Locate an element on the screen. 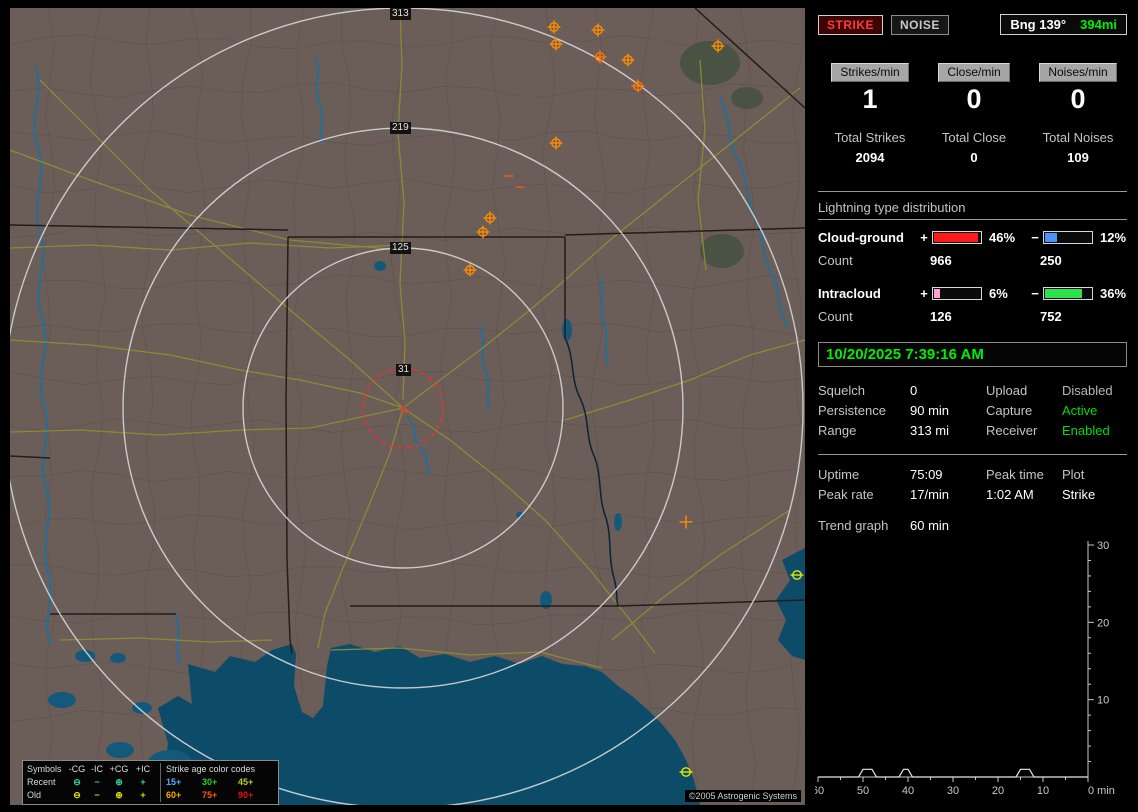  plot-label: Plot is located at coordinates (1073, 474).